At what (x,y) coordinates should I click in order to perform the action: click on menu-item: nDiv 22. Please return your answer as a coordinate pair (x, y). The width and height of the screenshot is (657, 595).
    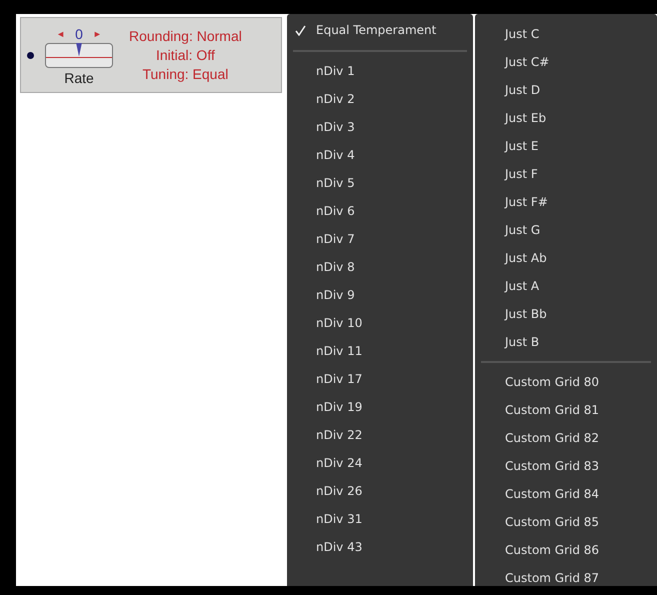
    Looking at the image, I should click on (380, 435).